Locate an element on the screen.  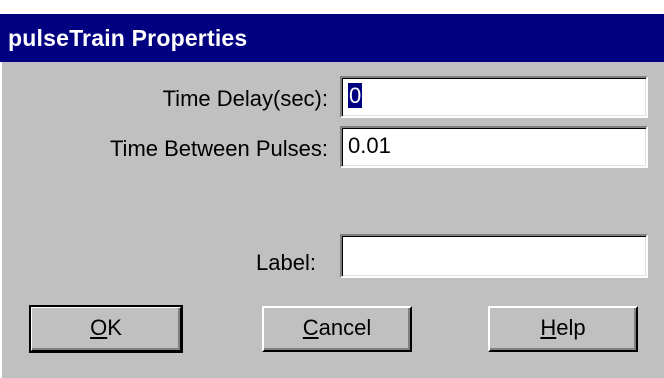
top-strip is located at coordinates (332, 7).